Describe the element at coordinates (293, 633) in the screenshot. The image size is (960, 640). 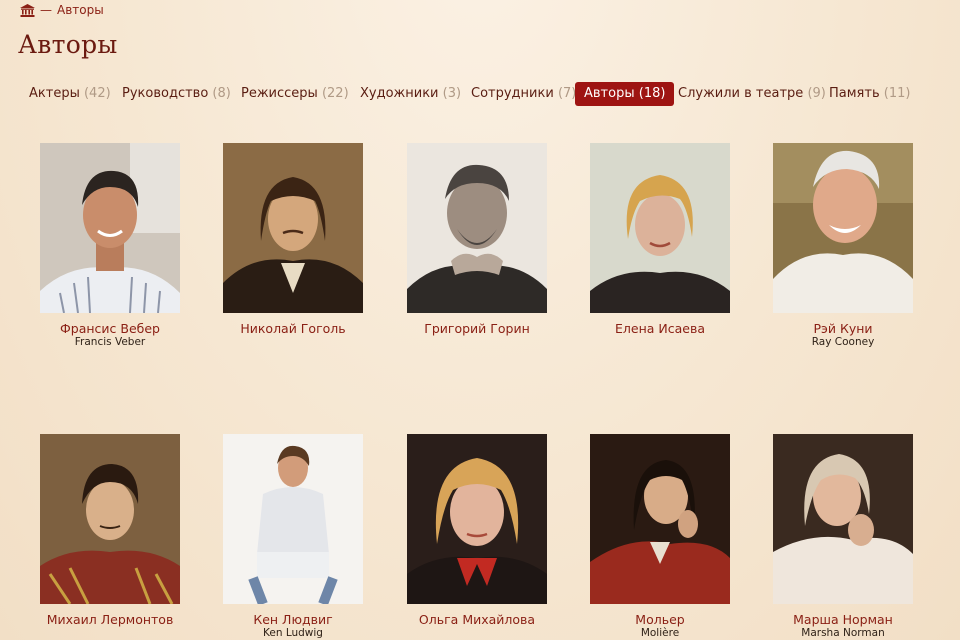
I see `author-original-name: Ken Ludwig` at that location.